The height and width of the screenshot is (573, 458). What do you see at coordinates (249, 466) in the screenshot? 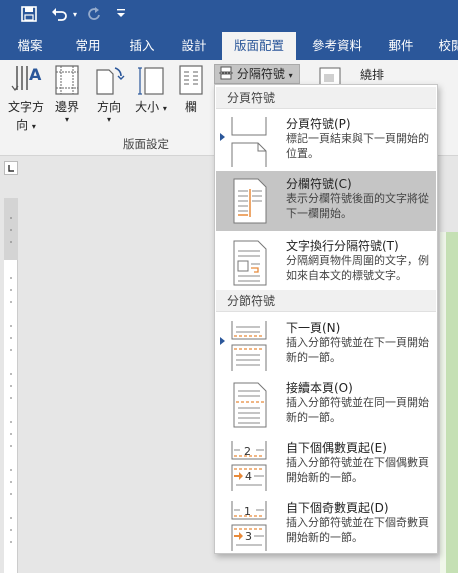
I see `even-page-icon: 2 4` at bounding box center [249, 466].